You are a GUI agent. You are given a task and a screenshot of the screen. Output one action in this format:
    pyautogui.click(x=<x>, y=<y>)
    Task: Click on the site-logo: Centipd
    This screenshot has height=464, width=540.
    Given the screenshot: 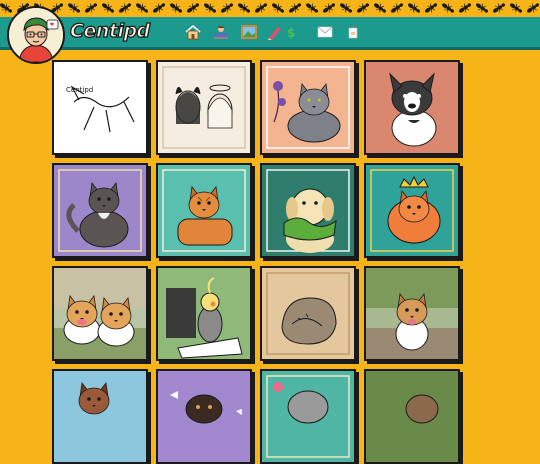 What is the action you would take?
    pyautogui.click(x=109, y=31)
    